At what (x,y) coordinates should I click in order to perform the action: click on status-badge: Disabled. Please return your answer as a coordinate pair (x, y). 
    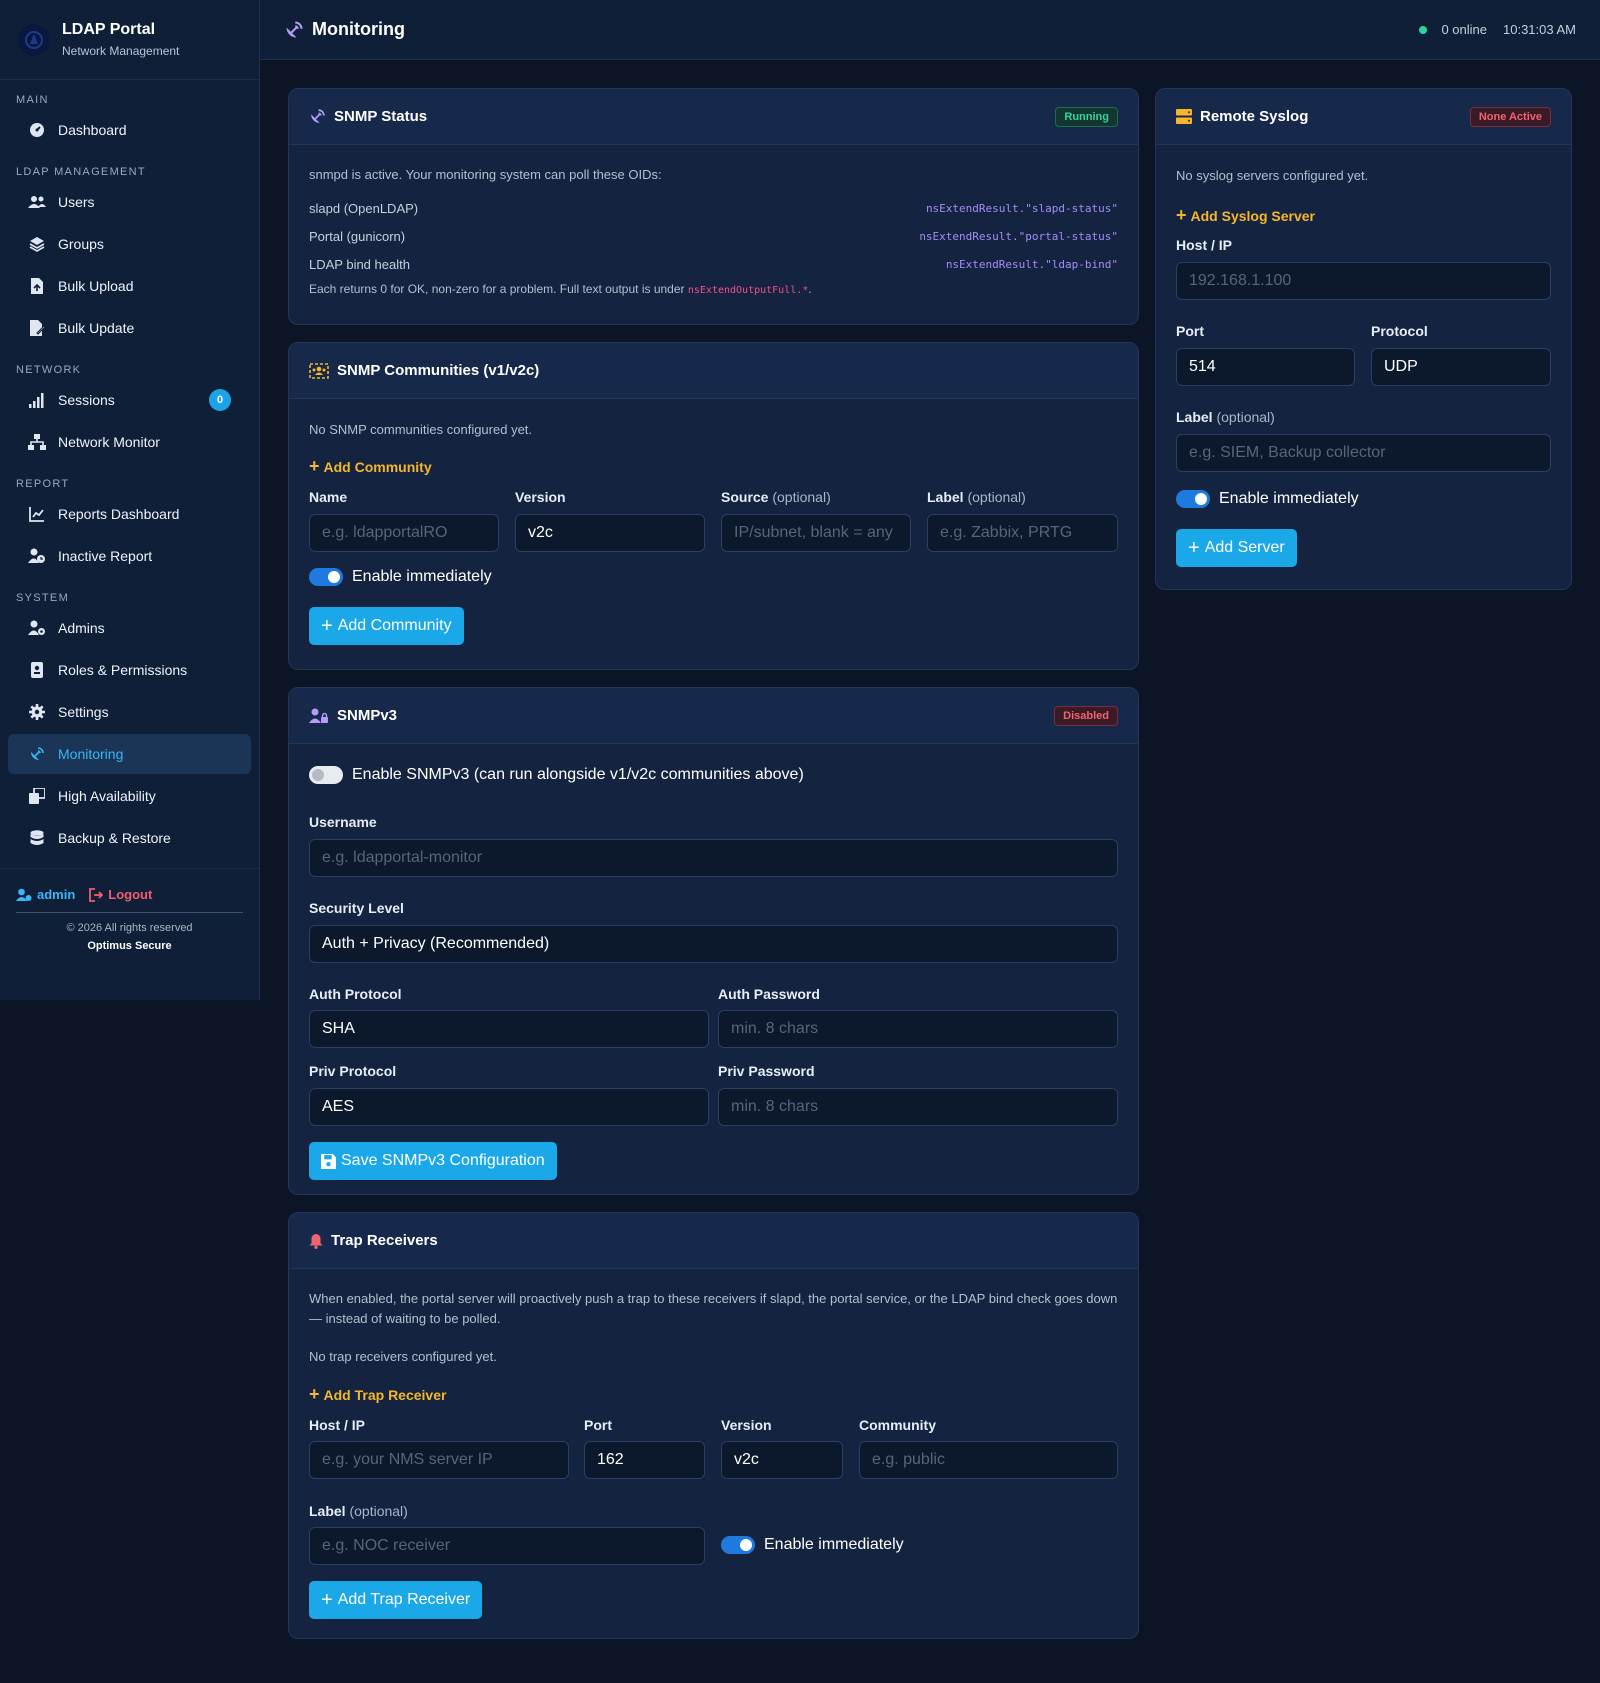
    Looking at the image, I should click on (1086, 715).